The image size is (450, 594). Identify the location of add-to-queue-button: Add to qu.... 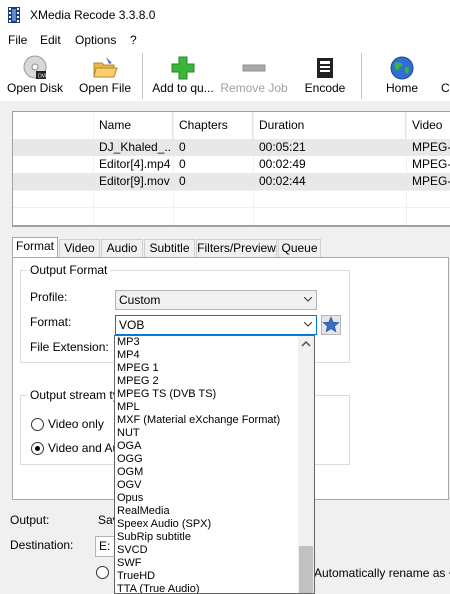
(183, 76).